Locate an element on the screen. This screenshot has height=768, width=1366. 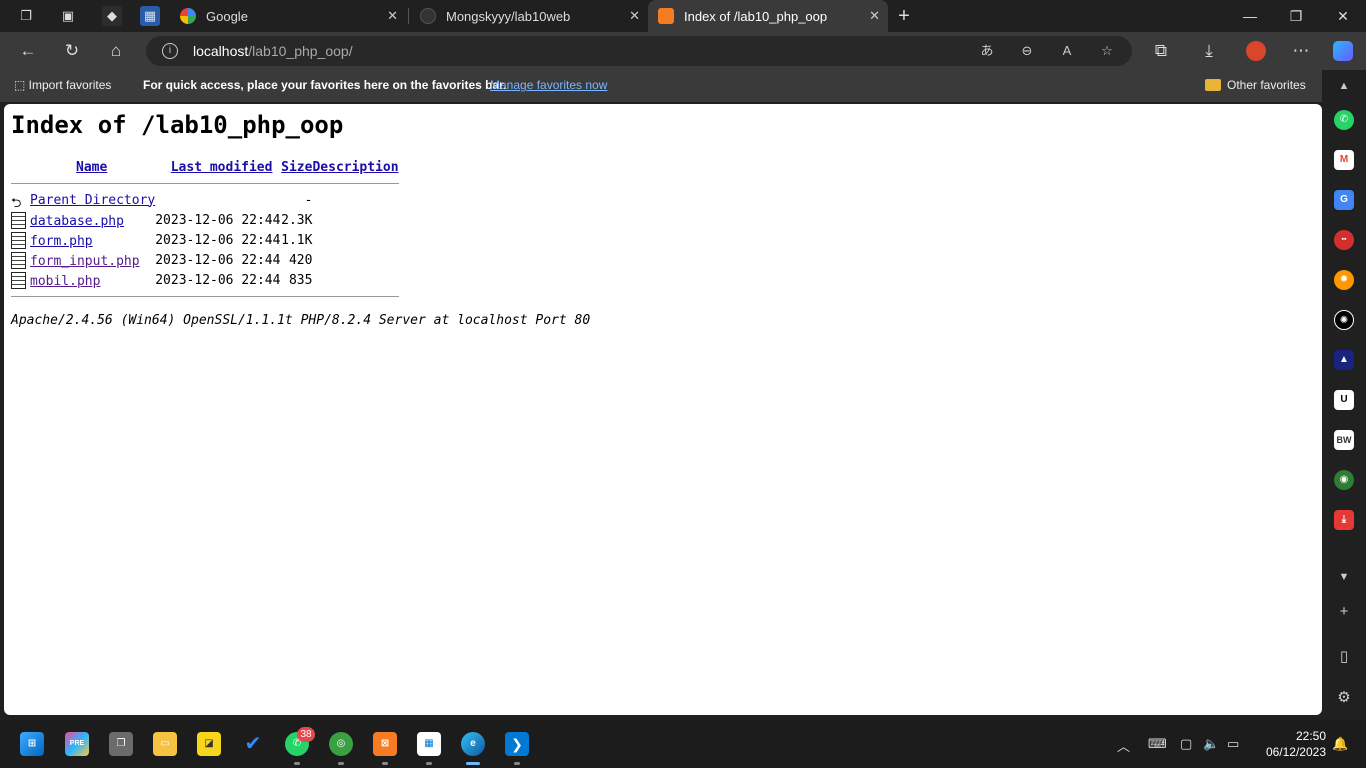
close-window-icon: ✕ is located at coordinates (1343, 16).